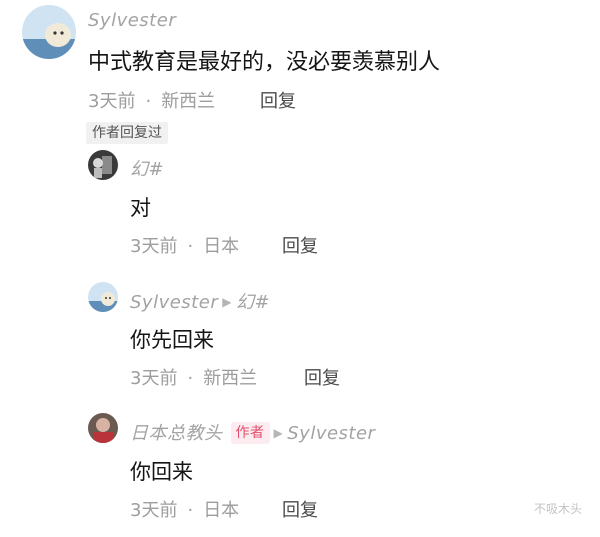 The width and height of the screenshot is (600, 537). What do you see at coordinates (147, 168) in the screenshot?
I see `reply-username: 幻#` at bounding box center [147, 168].